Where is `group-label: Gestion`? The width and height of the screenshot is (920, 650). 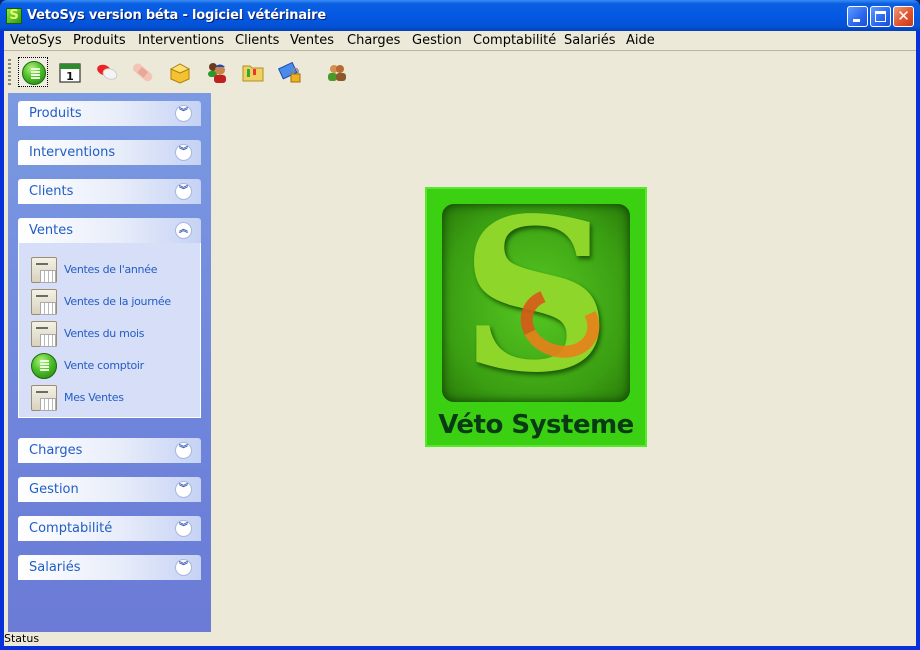 group-label: Gestion is located at coordinates (54, 489).